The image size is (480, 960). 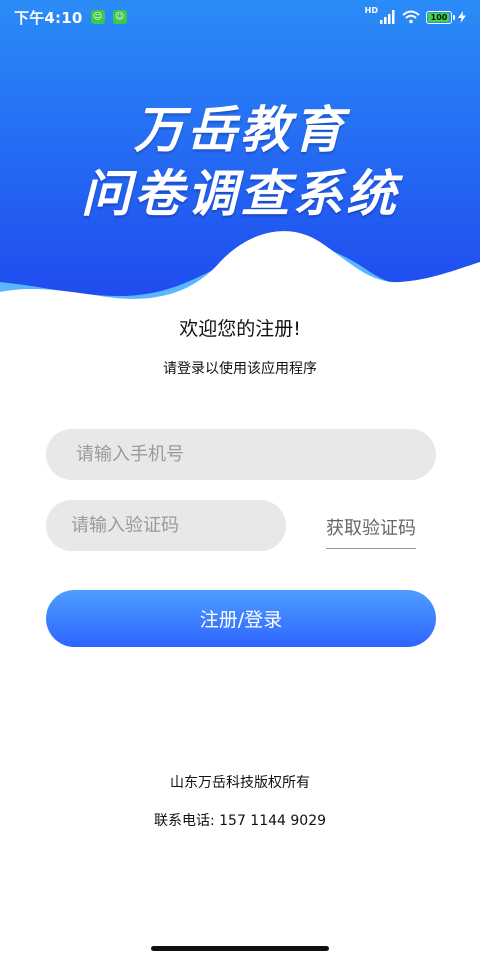 What do you see at coordinates (240, 17) in the screenshot?
I see `status-bar: 下午4:10 ☺ ☺ HD 100` at bounding box center [240, 17].